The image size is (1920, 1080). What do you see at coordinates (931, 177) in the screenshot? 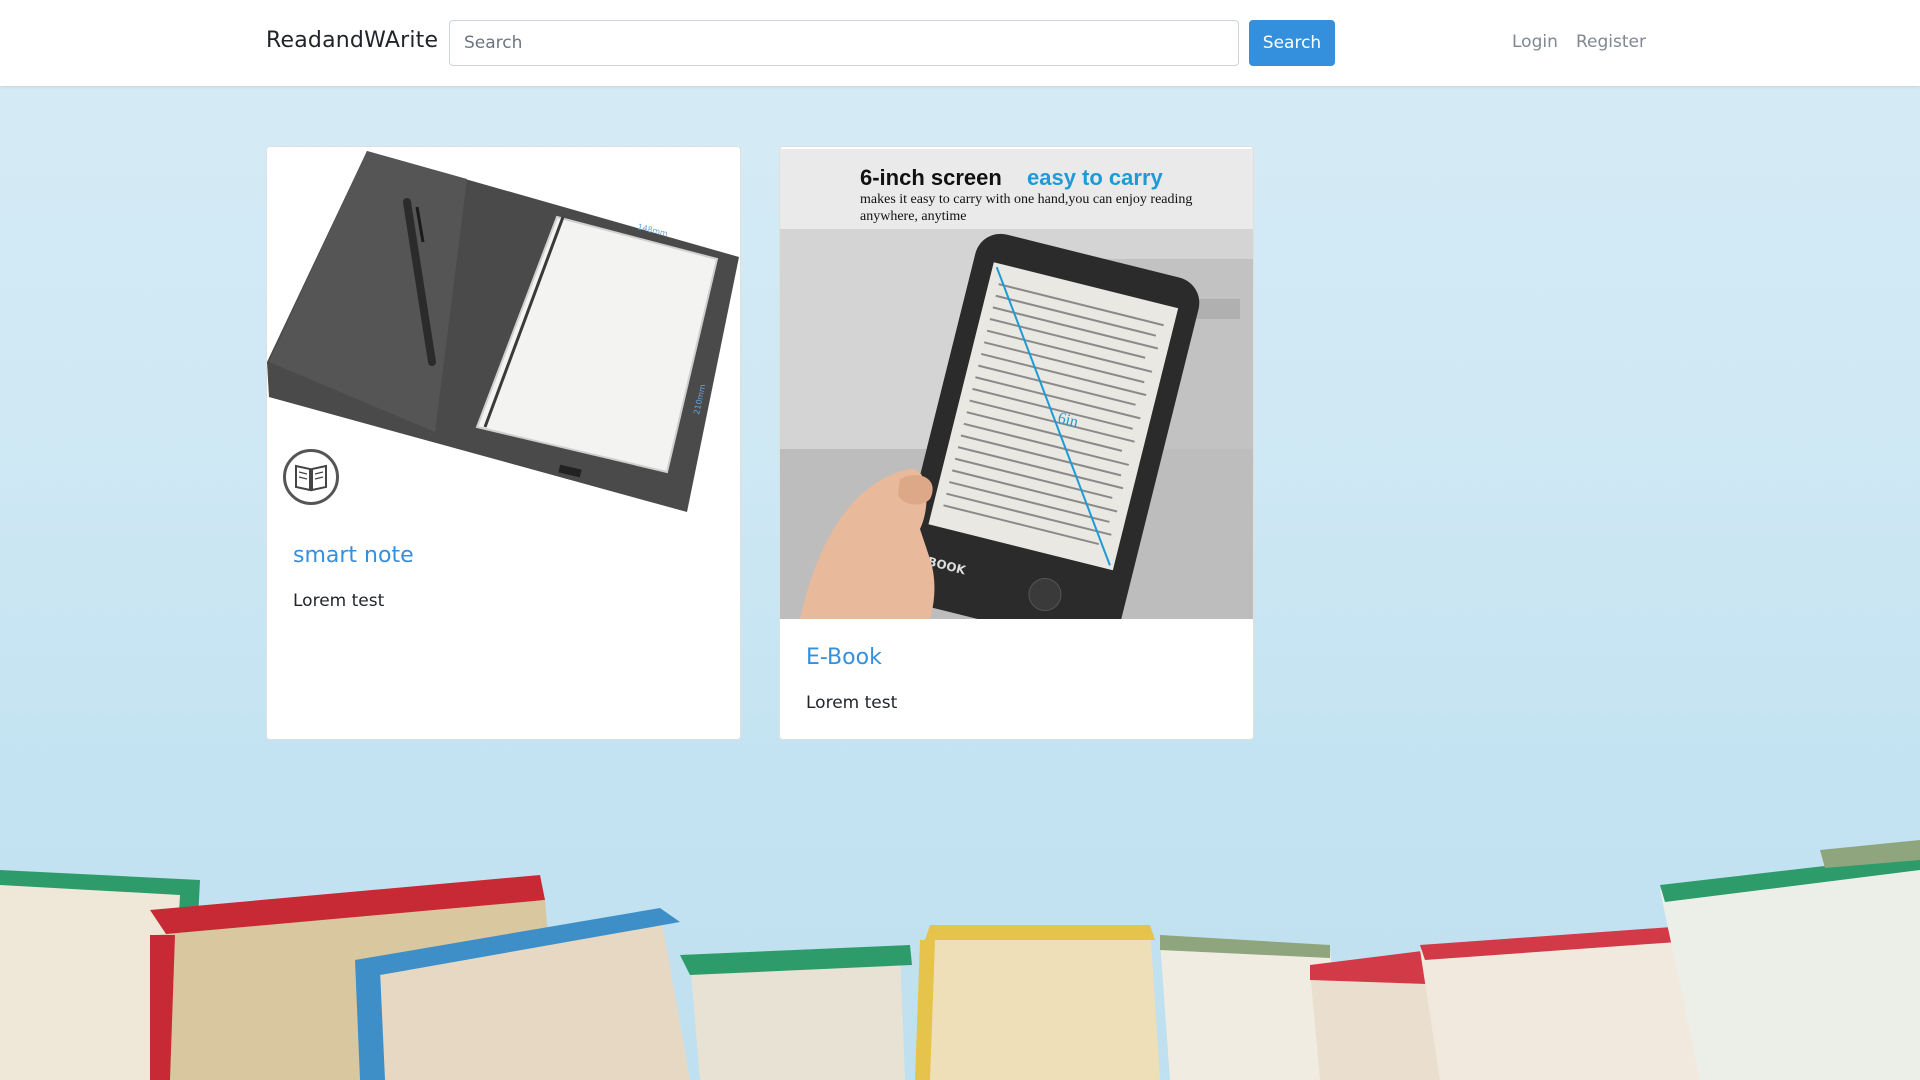
I see `banner-title: 6-inch screen` at bounding box center [931, 177].